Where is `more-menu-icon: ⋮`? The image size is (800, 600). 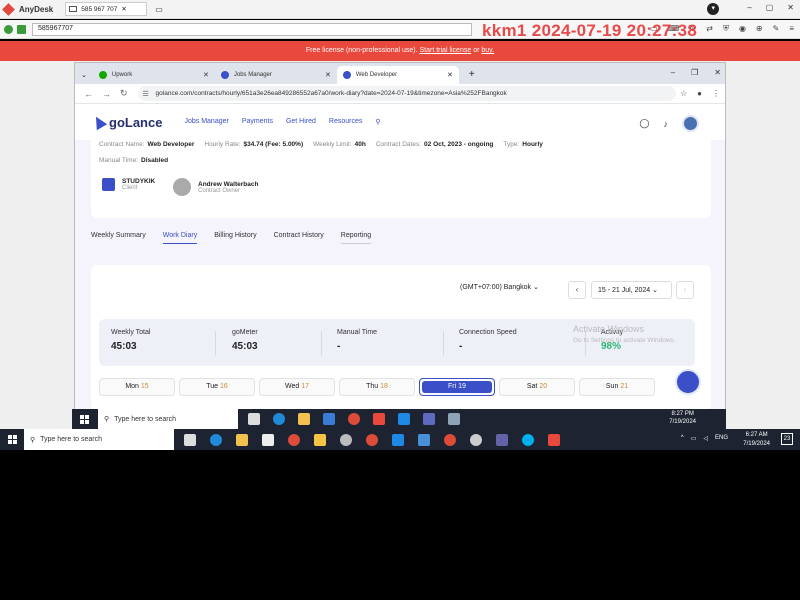
more-menu-icon: ⋮ is located at coordinates (716, 93).